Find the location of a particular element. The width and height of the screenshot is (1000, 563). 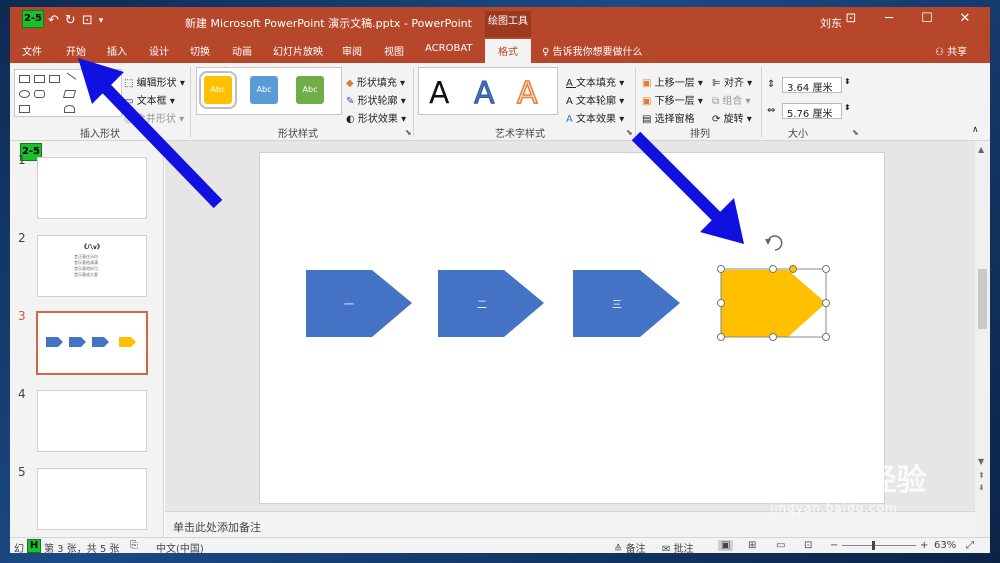

notes-button: ≙ 备注 is located at coordinates (630, 546).